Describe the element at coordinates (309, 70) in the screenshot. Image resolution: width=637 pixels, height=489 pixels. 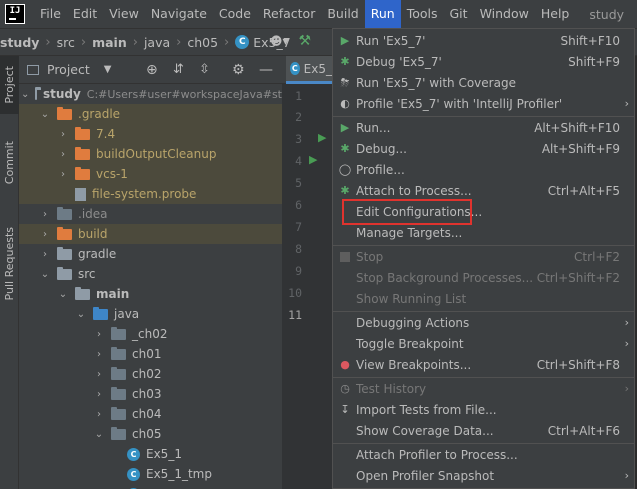
I see `editor-tab-ex5-7: C Ex5_` at that location.